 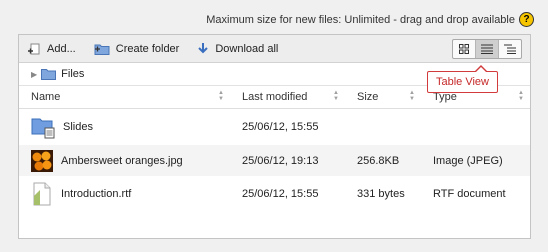 I want to click on file-name: Slides, so click(x=78, y=127).